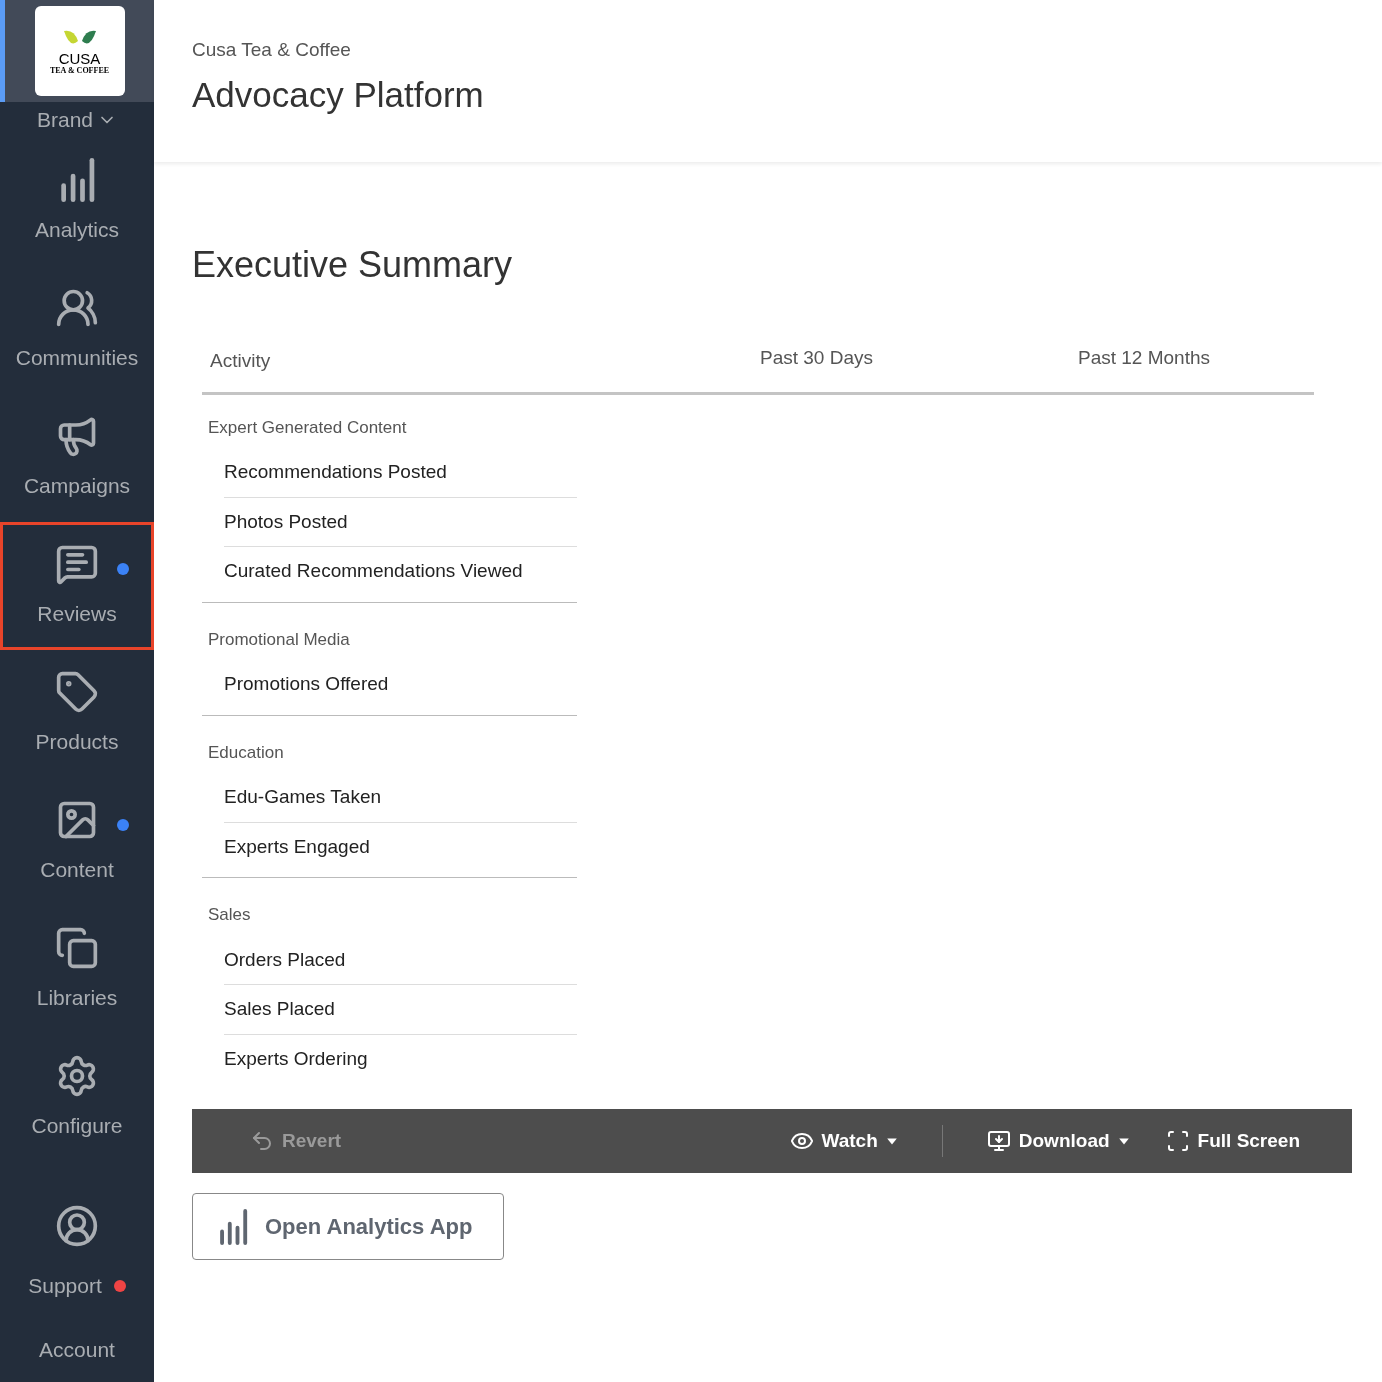 The image size is (1382, 1382). What do you see at coordinates (77, 120) in the screenshot?
I see `brand-dropdown: Brand` at bounding box center [77, 120].